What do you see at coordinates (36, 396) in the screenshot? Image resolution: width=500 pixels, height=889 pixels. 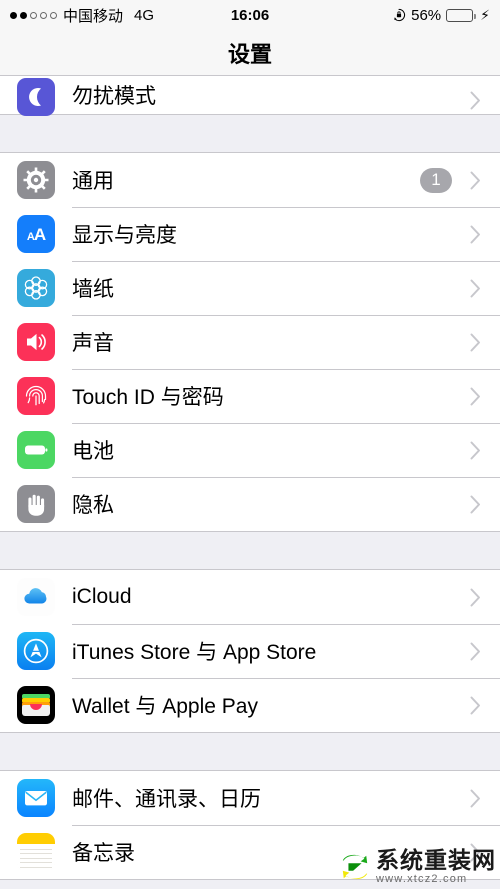 I see `fingerprint-icon` at bounding box center [36, 396].